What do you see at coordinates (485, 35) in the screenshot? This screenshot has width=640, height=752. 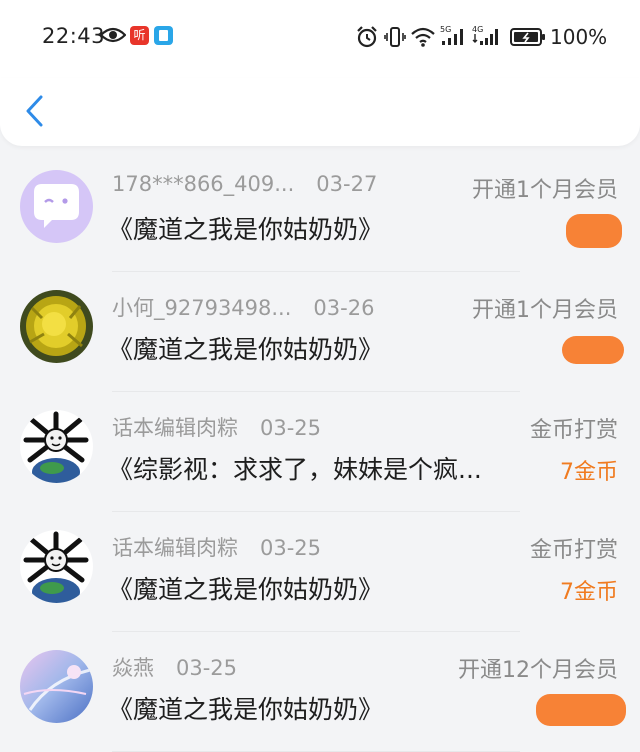 I see `signal-4g-icon: 4G` at bounding box center [485, 35].